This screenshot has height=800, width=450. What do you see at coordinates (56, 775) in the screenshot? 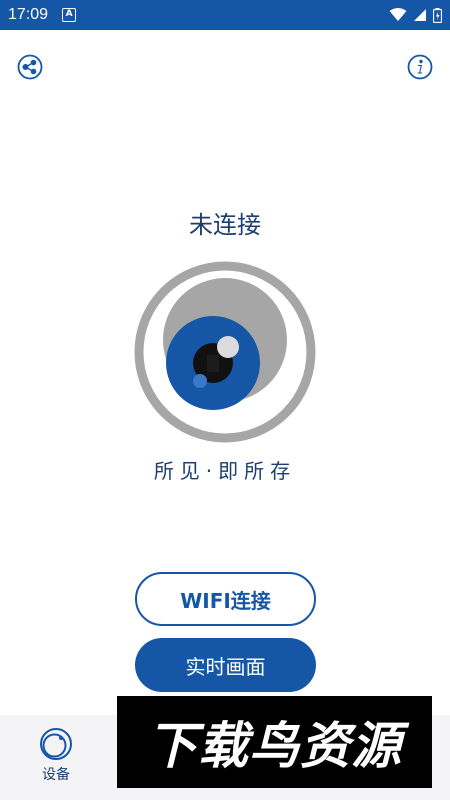
I see `nav-item-device-label: 设备` at bounding box center [56, 775].